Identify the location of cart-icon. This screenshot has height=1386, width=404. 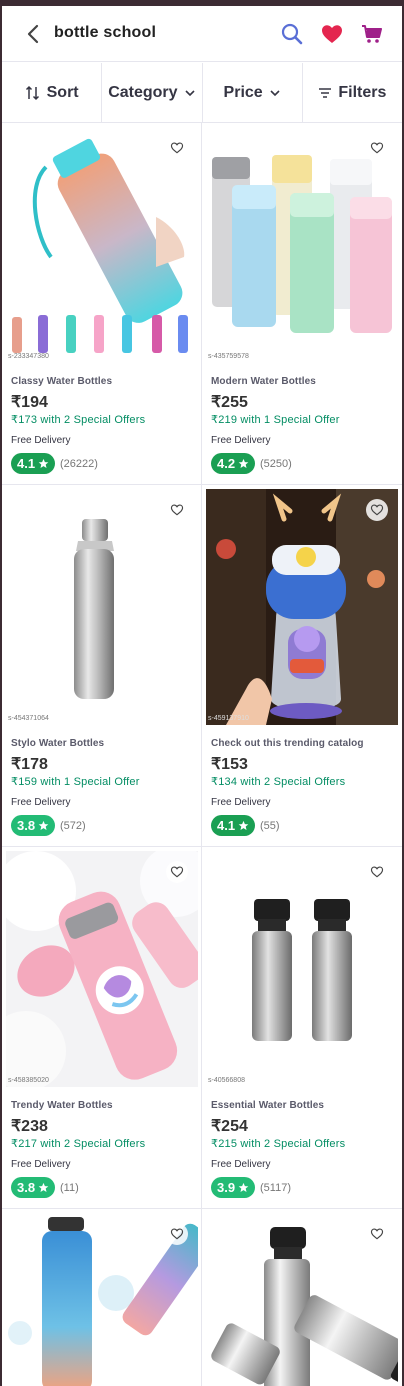
(372, 34).